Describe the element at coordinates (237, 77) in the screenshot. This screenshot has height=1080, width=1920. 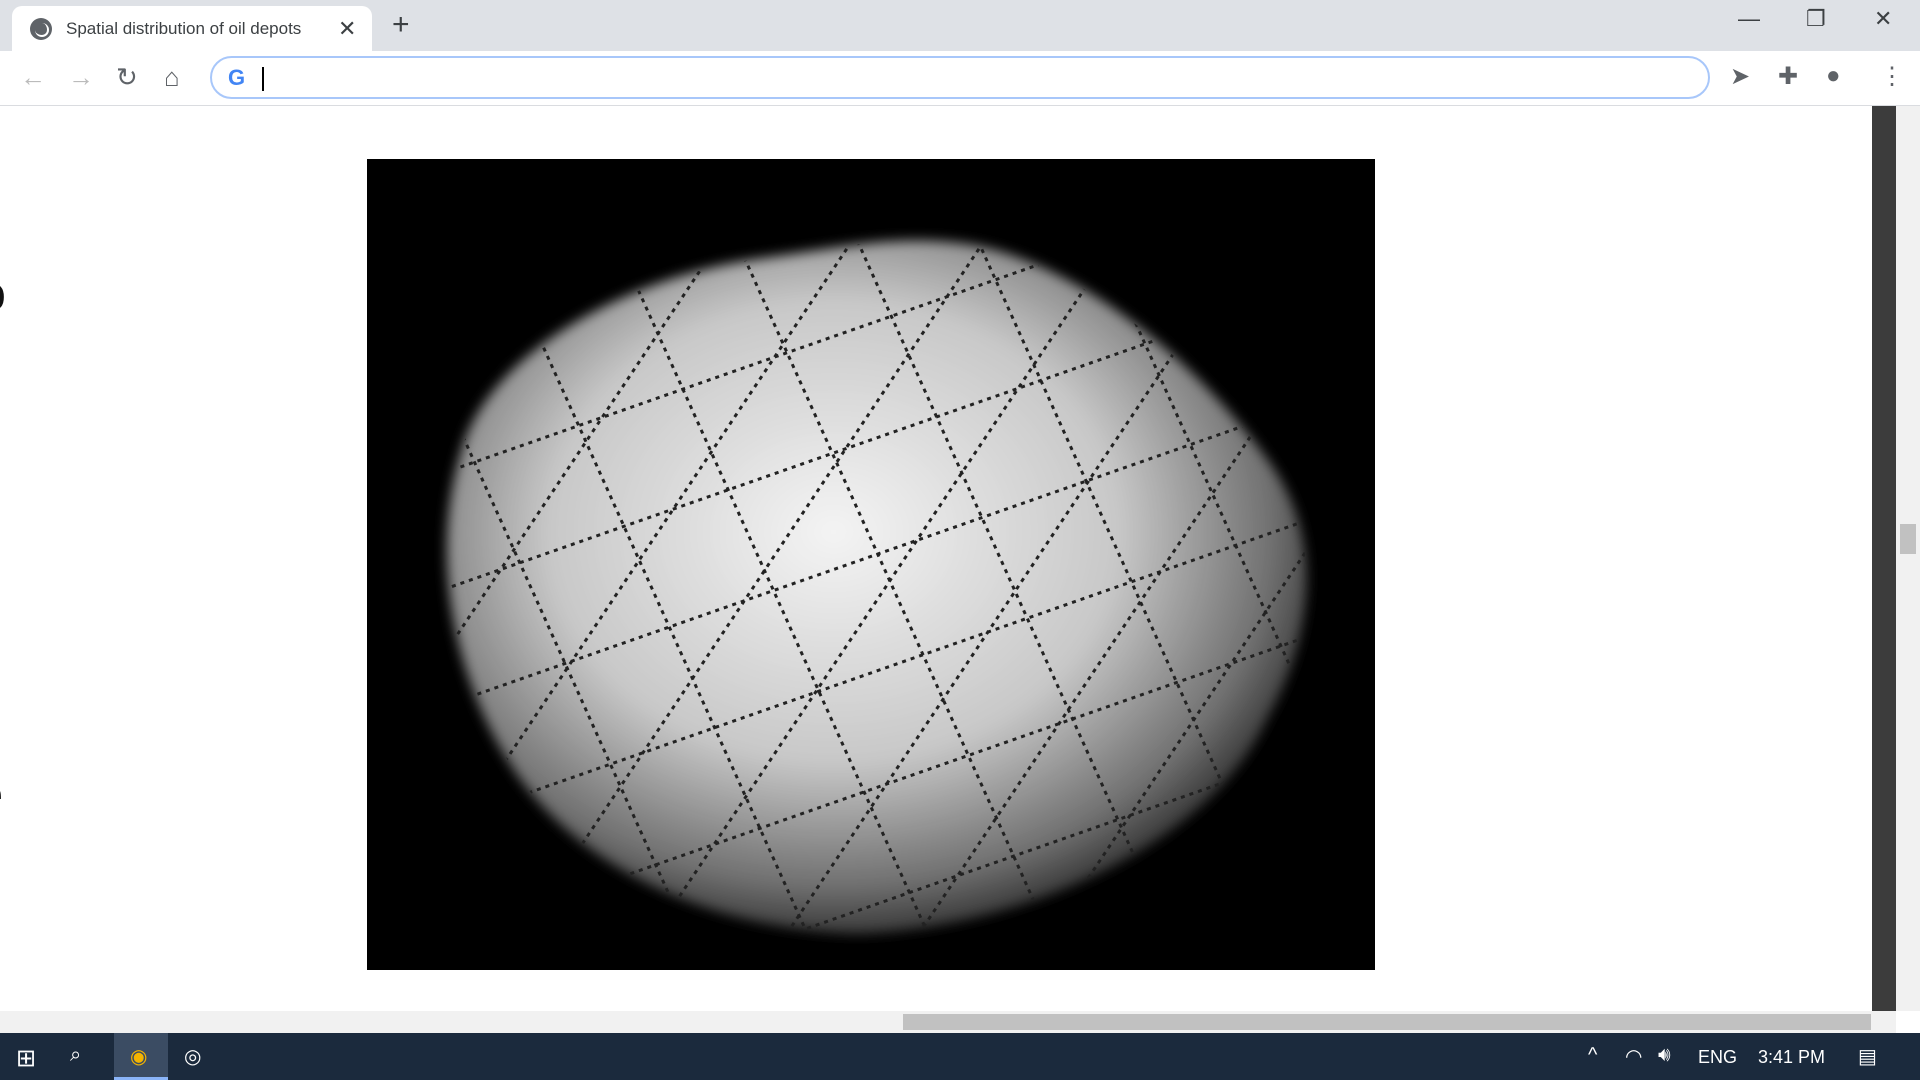
I see `google-g-icon: G` at that location.